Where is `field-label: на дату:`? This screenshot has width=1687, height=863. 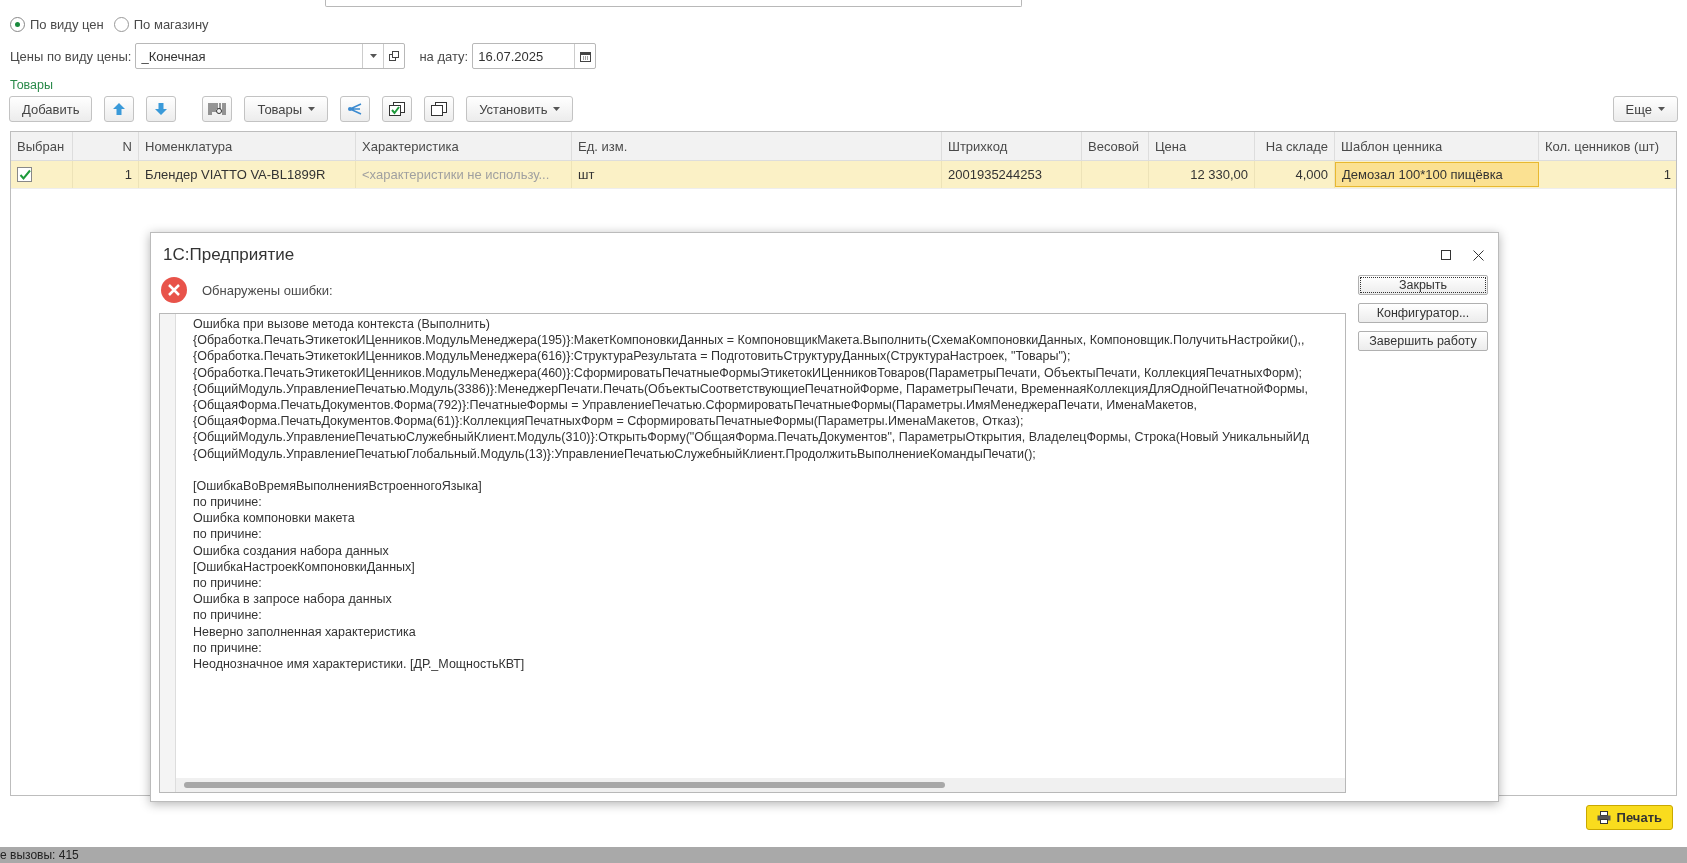 field-label: на дату: is located at coordinates (444, 56).